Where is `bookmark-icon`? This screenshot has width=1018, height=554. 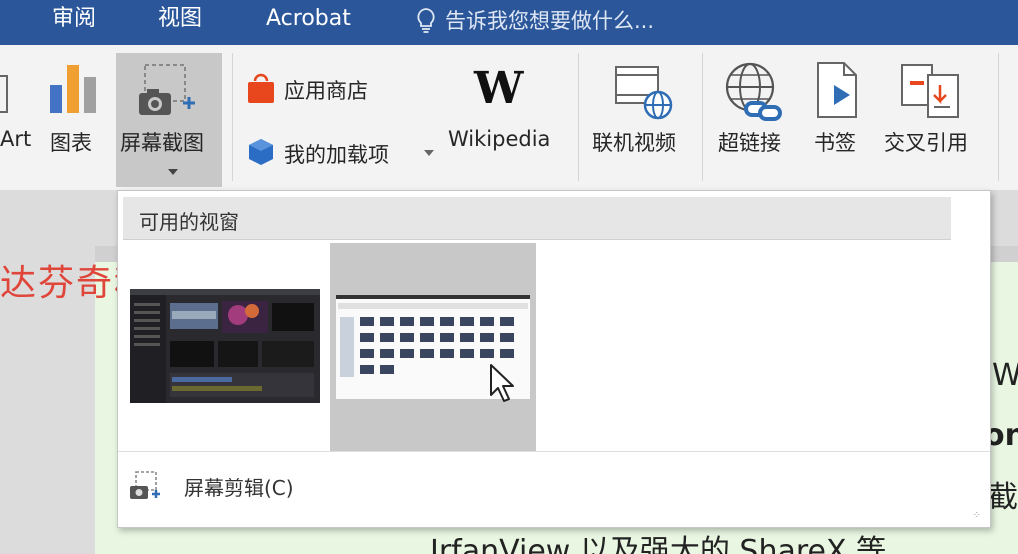 bookmark-icon is located at coordinates (838, 90).